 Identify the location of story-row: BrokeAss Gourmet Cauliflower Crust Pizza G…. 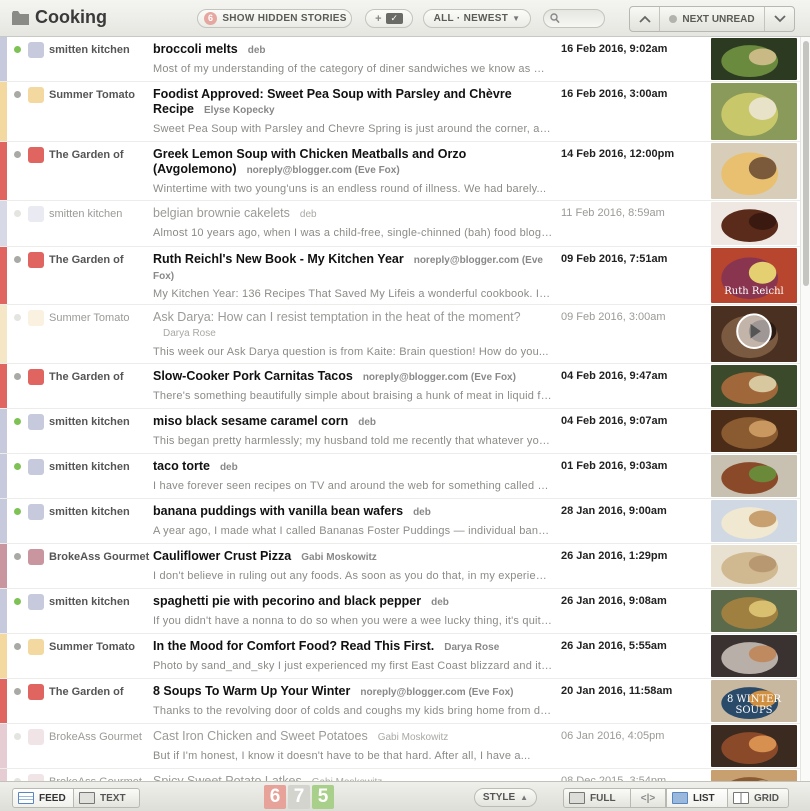
(400, 566).